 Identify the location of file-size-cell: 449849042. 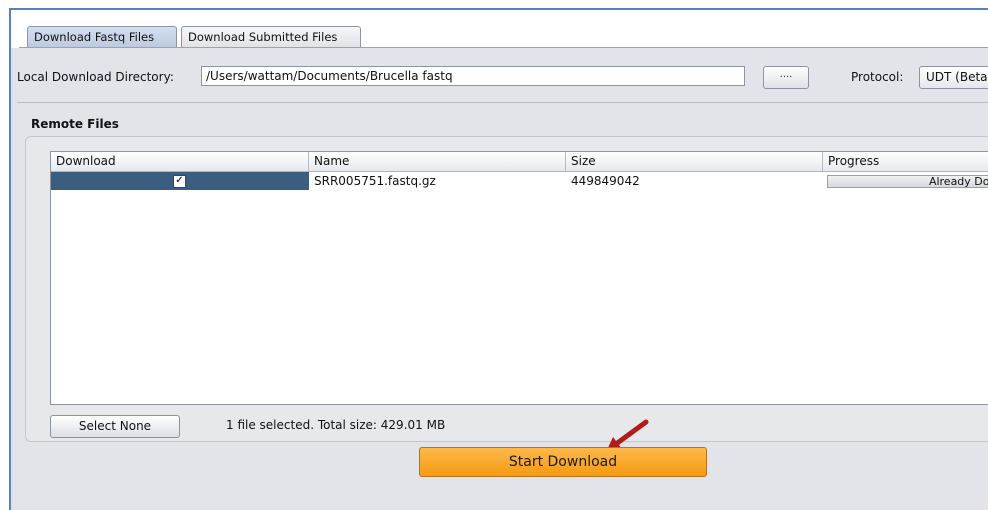
(605, 181).